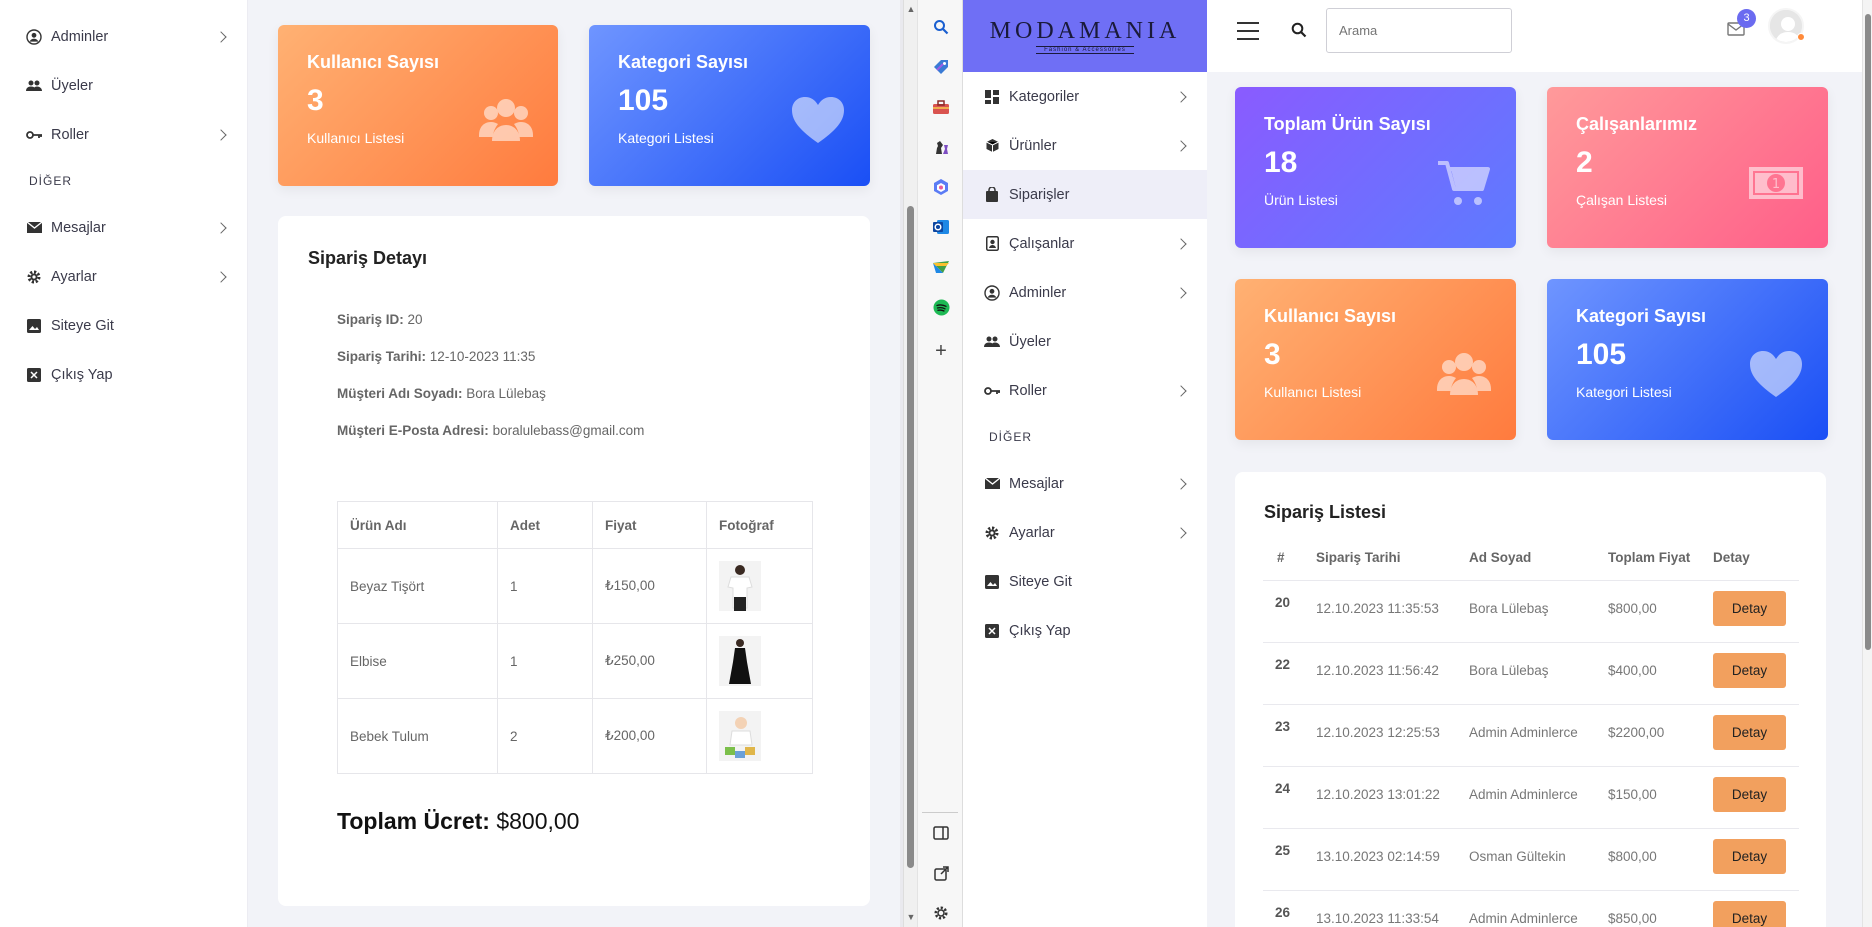 This screenshot has width=1872, height=927. I want to click on sidebar-item-siparisler: Siparişler, so click(1085, 194).